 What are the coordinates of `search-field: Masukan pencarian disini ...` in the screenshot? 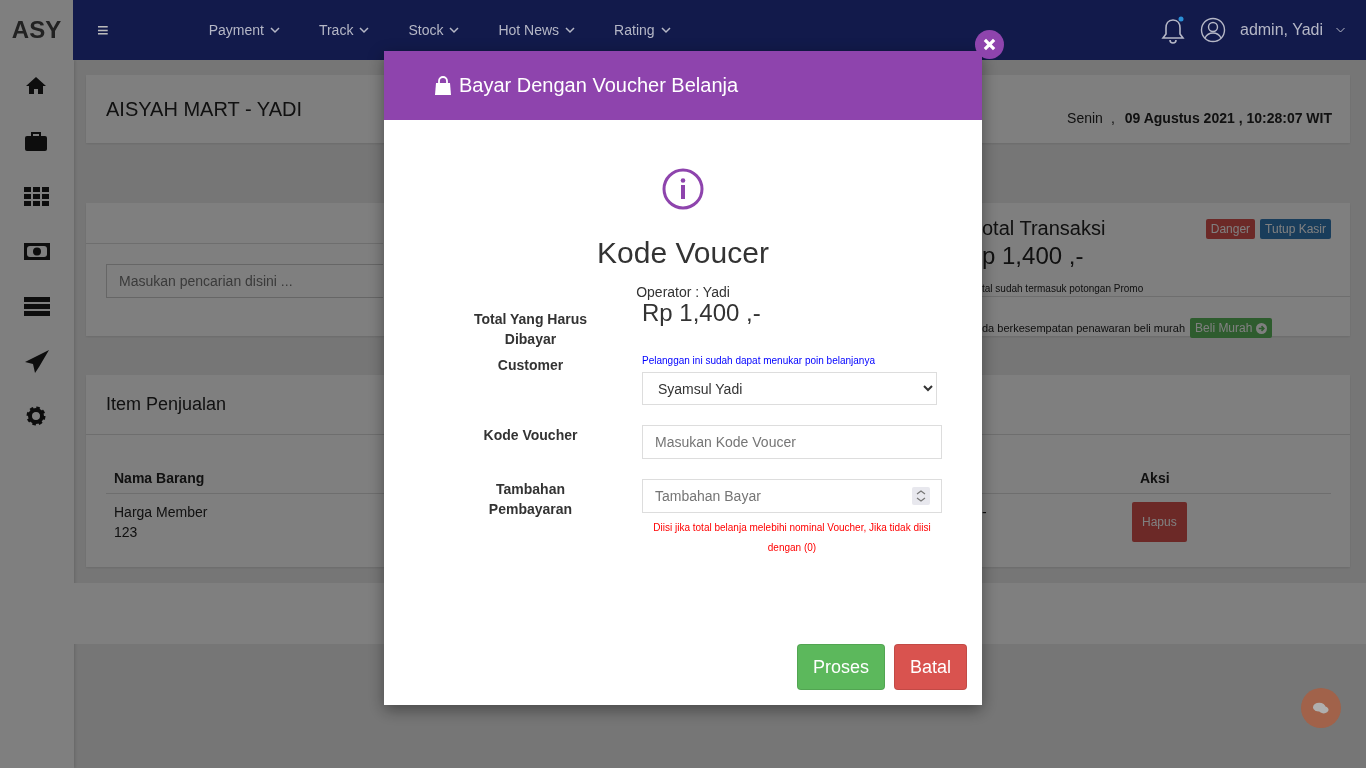 It's located at (244, 281).